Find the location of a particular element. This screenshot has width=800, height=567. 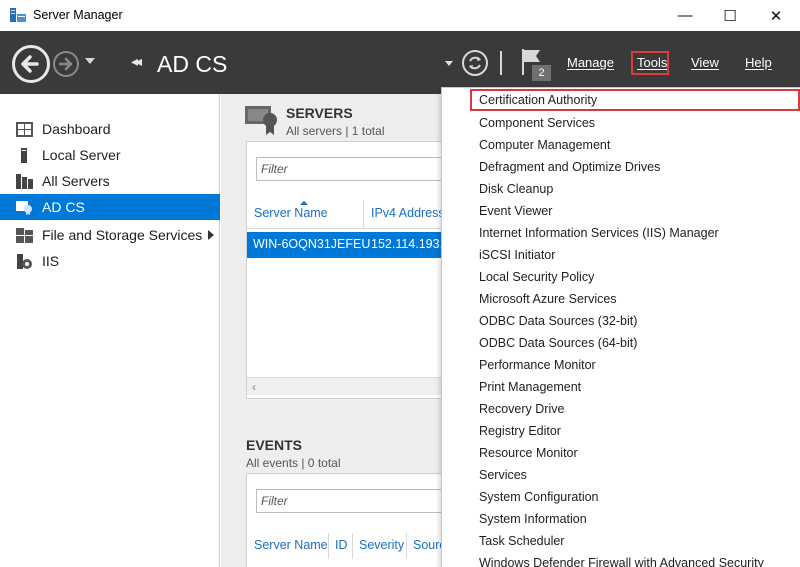

menu-item-registry-editor: Registry Editor is located at coordinates (621, 431).